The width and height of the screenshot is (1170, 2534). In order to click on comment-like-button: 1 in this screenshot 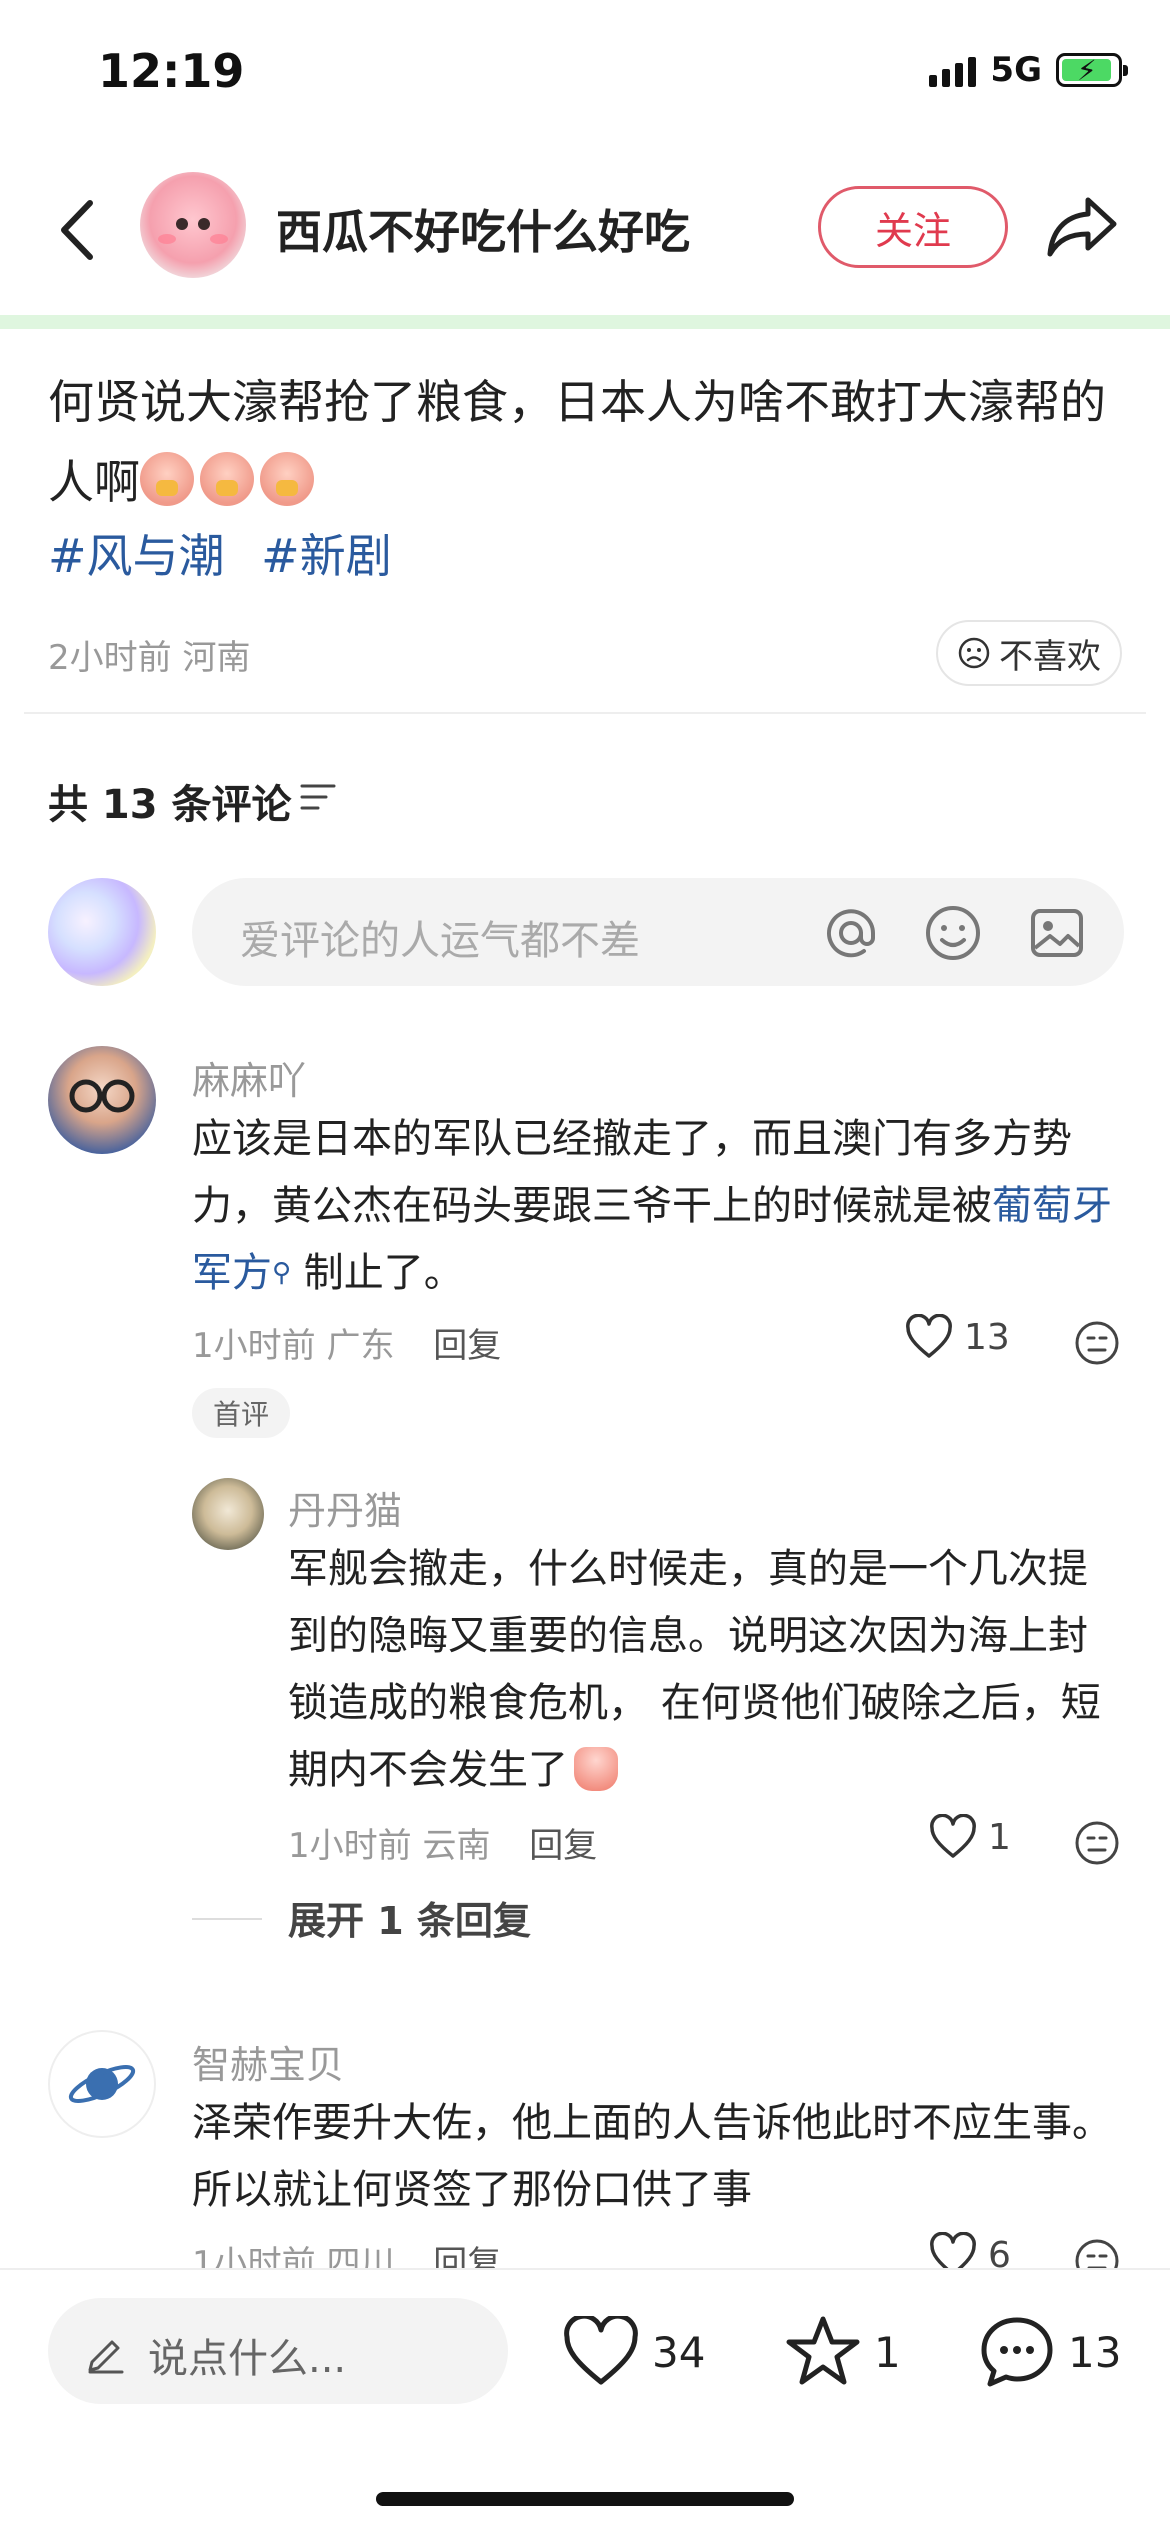, I will do `click(969, 1837)`.